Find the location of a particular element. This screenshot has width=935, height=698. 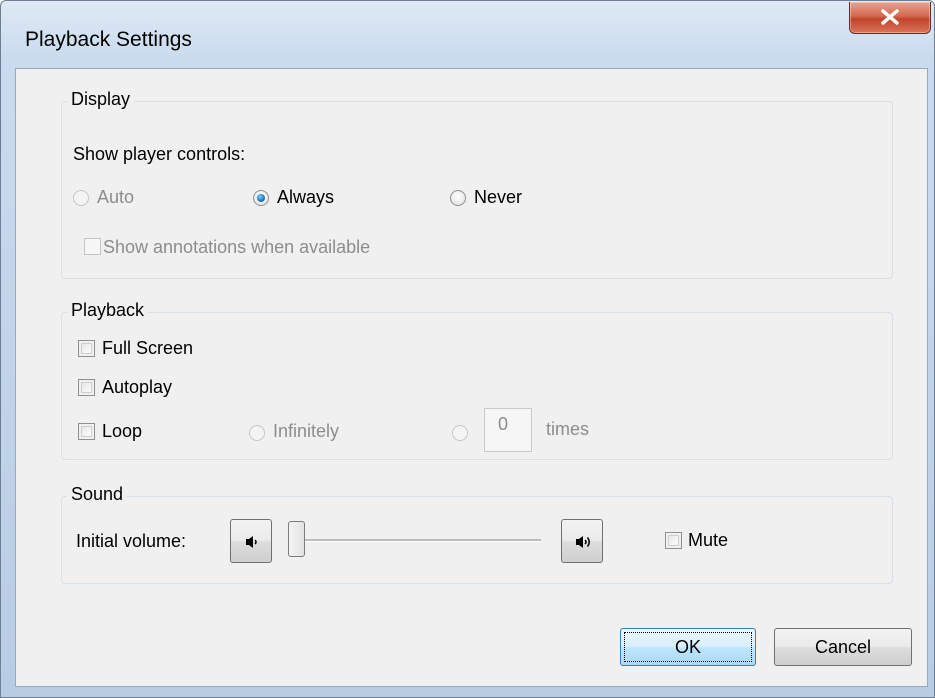

ok-button: OK is located at coordinates (688, 647).